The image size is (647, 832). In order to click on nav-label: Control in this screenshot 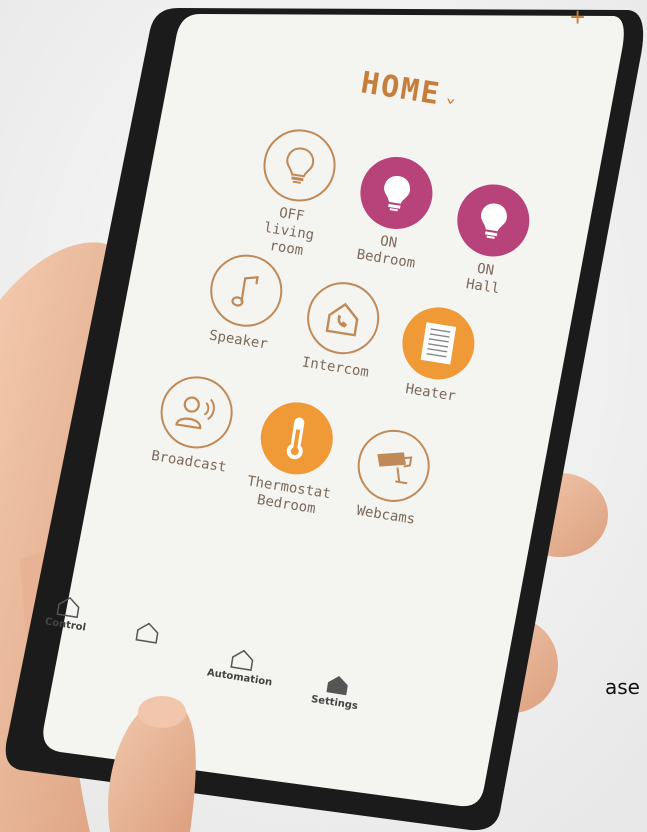, I will do `click(65, 625)`.